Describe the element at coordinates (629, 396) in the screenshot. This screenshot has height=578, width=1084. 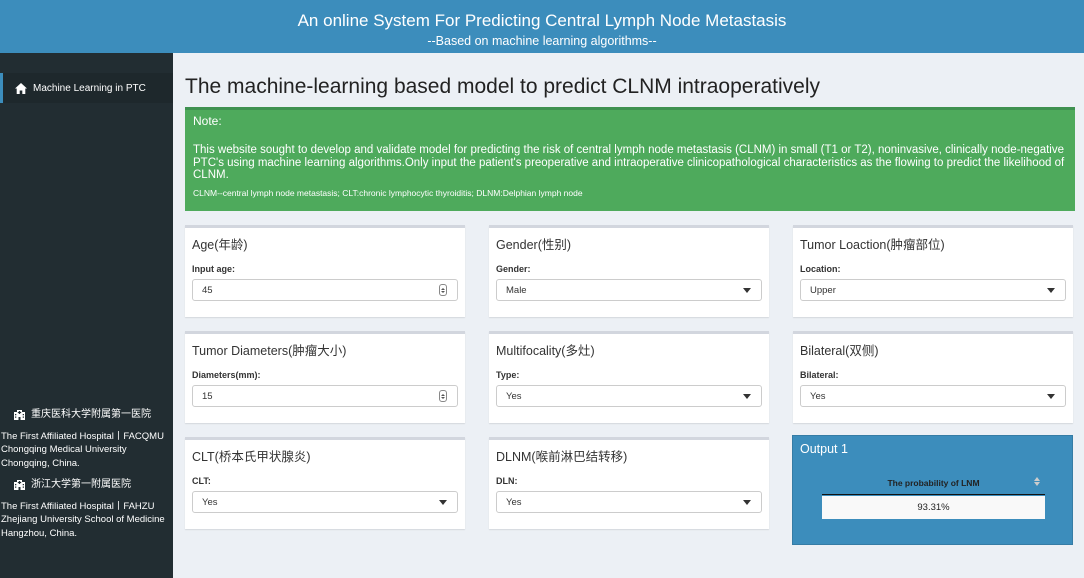
I see `multifocality-select: Yes` at that location.